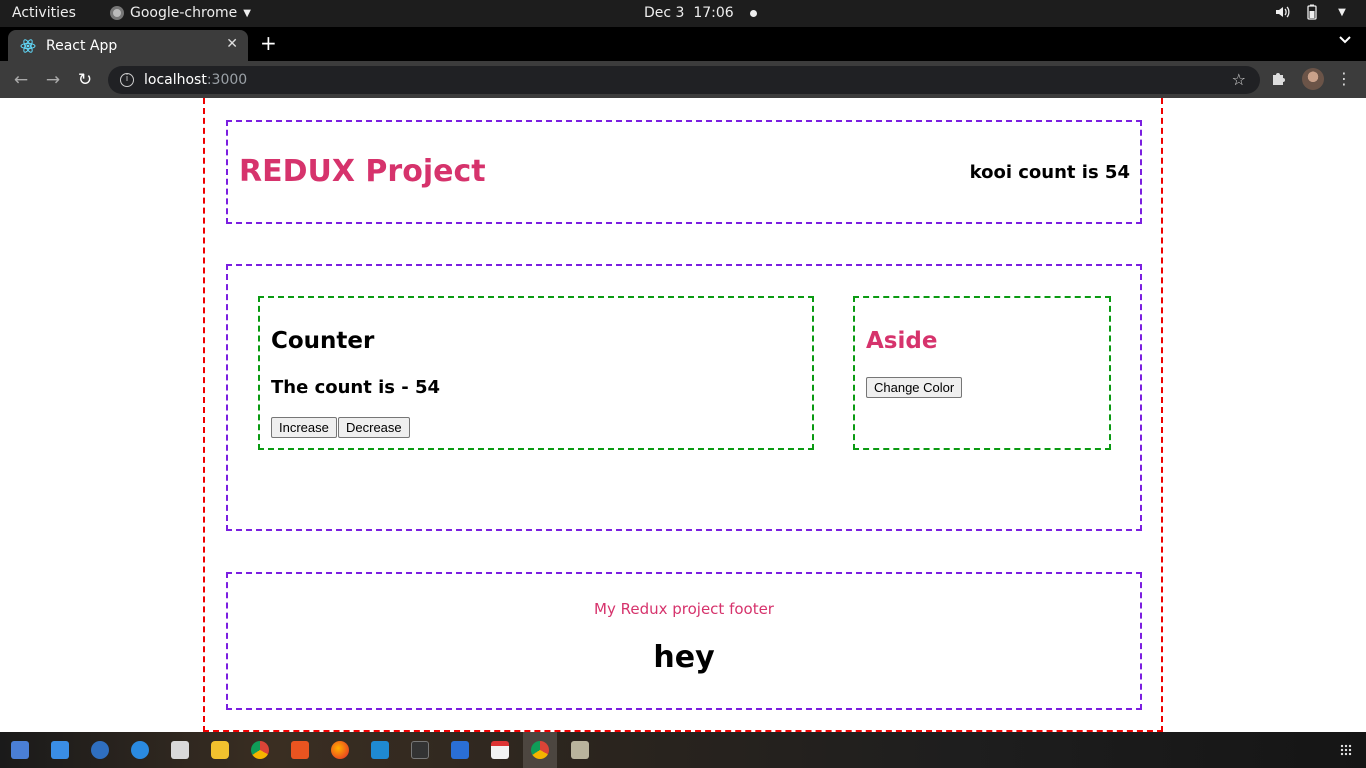 The image size is (1366, 768). What do you see at coordinates (323, 341) in the screenshot?
I see `counter-heading: Counter` at bounding box center [323, 341].